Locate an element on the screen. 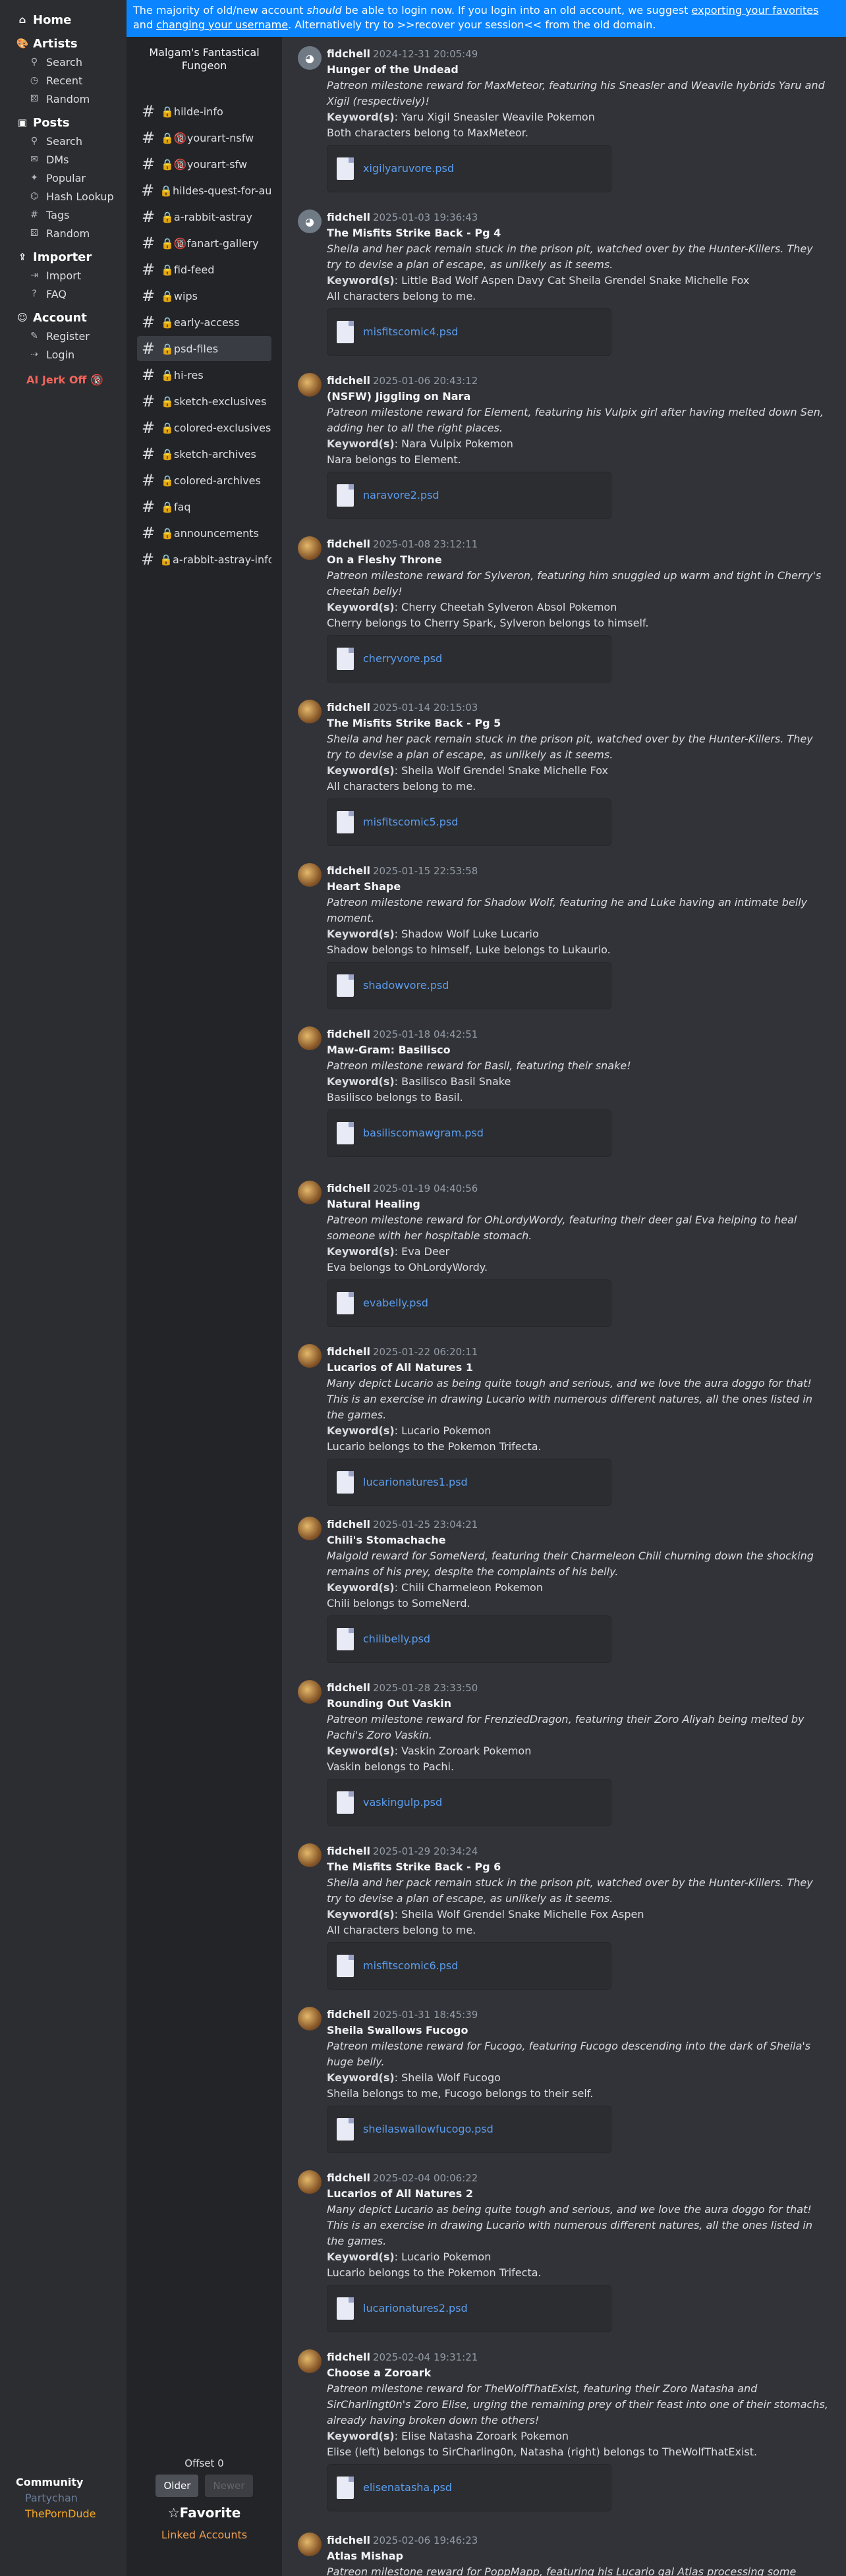 The image size is (846, 2576). change-username-link: changing your username is located at coordinates (222, 24).